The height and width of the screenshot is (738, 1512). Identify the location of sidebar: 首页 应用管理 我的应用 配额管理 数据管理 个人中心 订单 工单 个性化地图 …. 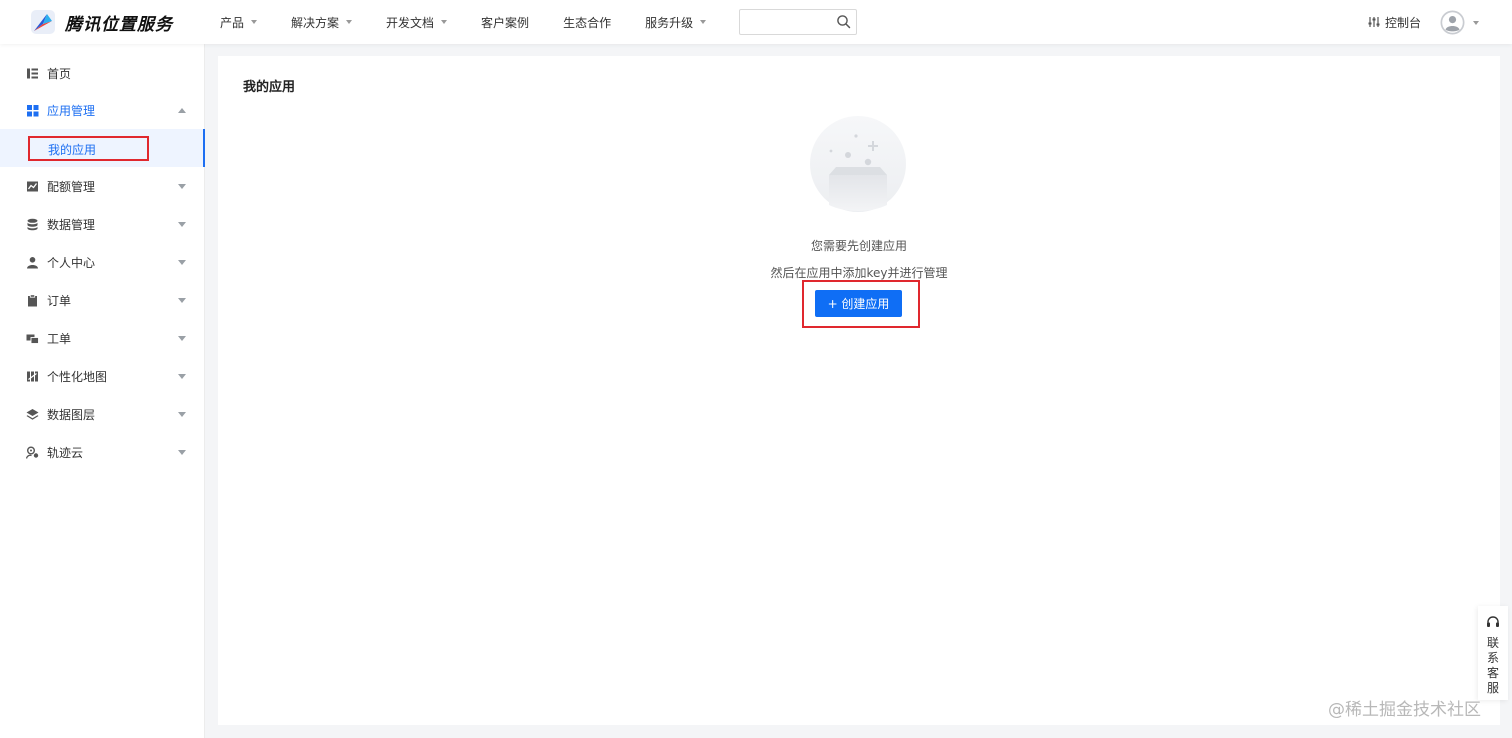
(102, 391).